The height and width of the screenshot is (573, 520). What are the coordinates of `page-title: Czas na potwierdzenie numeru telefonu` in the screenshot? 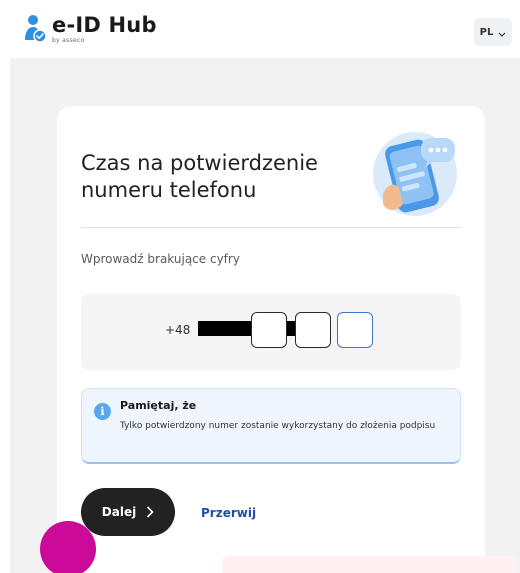 It's located at (199, 176).